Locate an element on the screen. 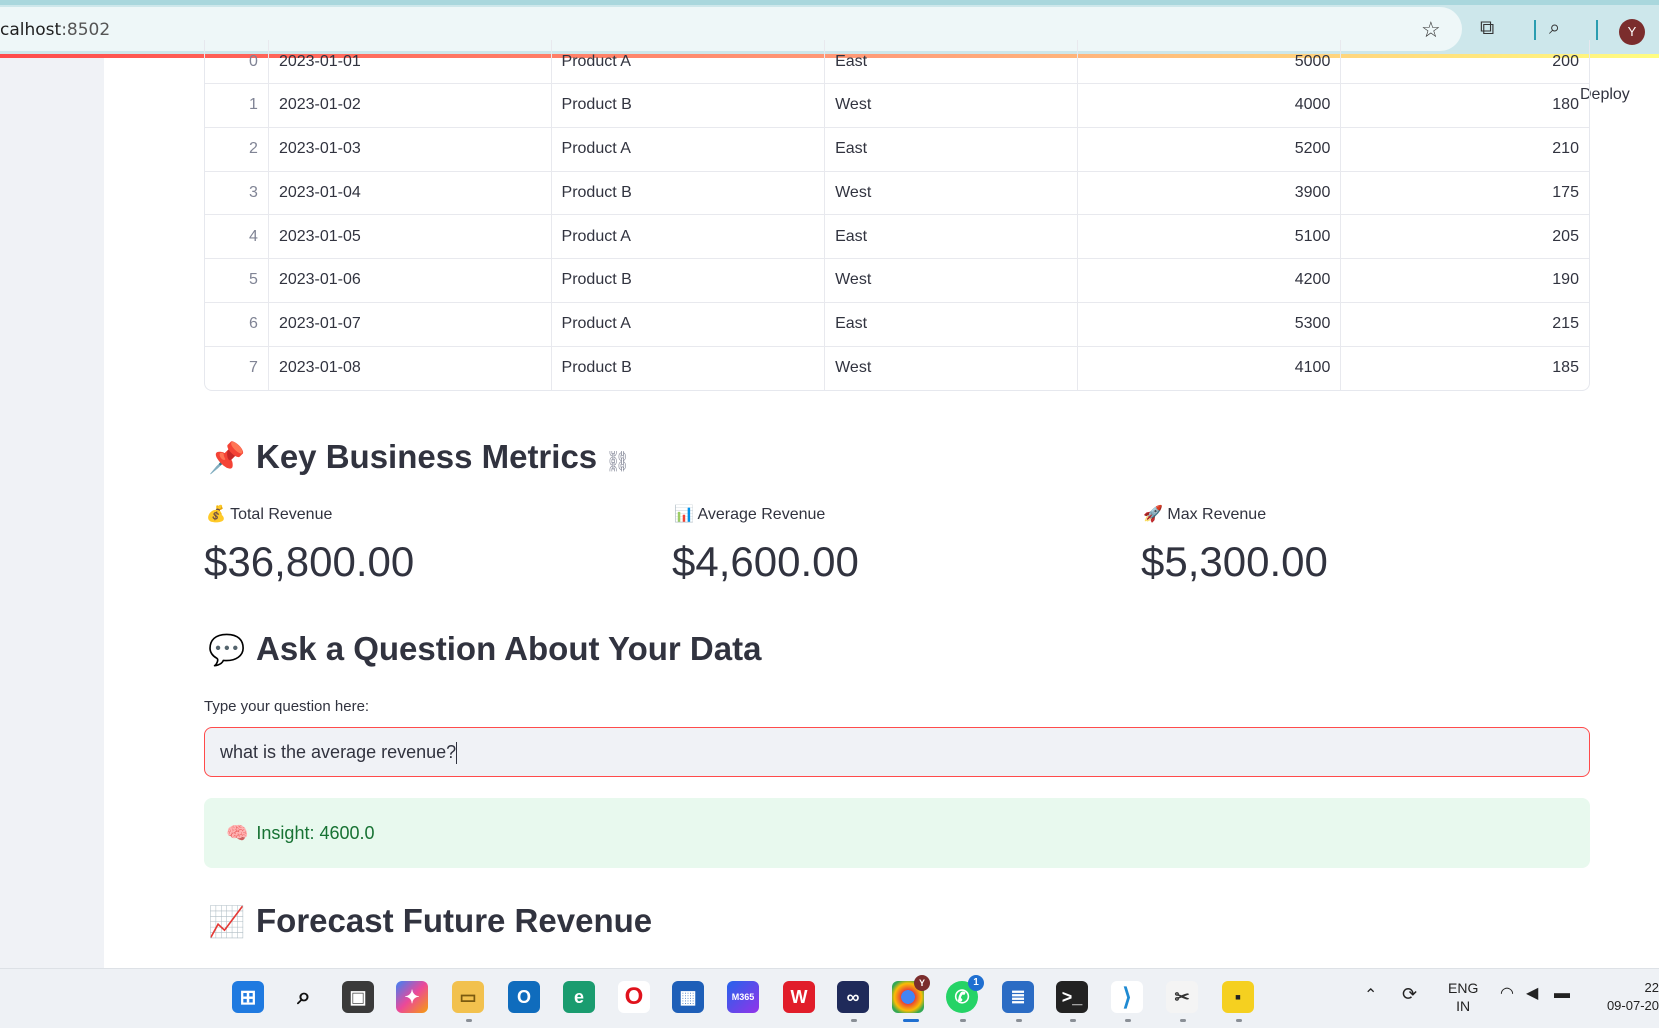 This screenshot has width=1659, height=1028. vscode-icon: ⟩ is located at coordinates (1127, 997).